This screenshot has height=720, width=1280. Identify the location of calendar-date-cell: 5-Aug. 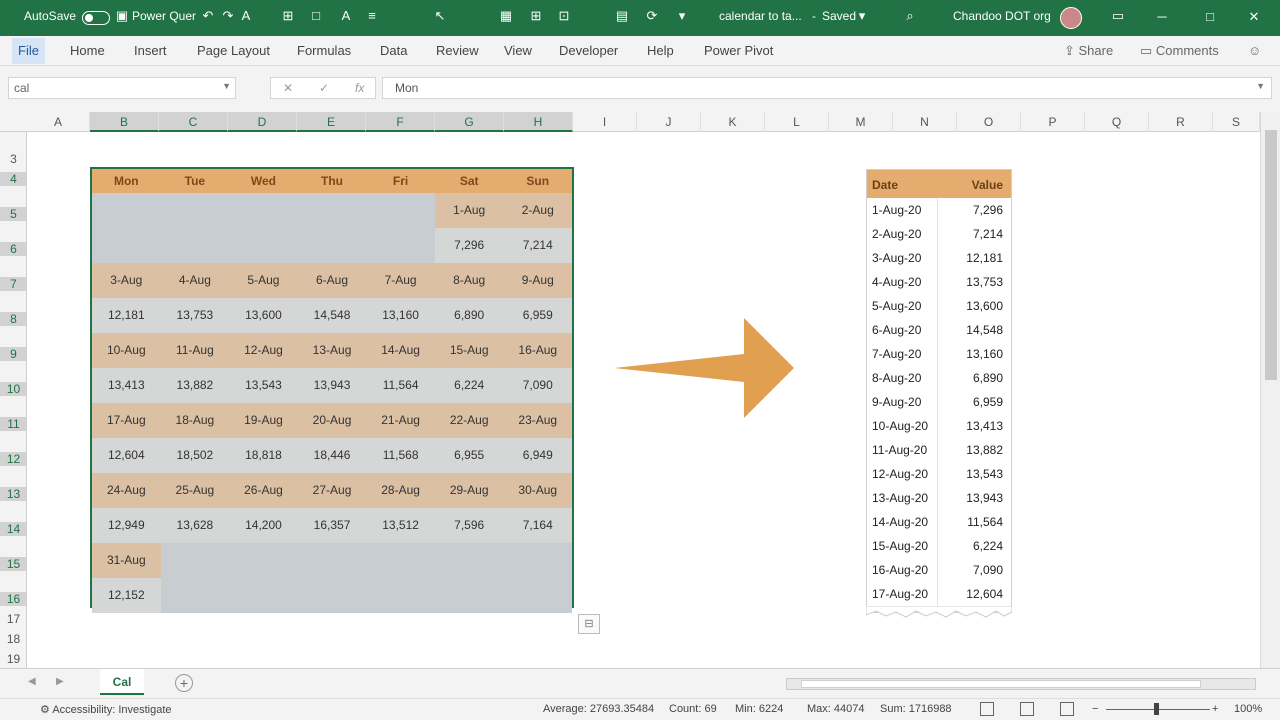
(263, 280).